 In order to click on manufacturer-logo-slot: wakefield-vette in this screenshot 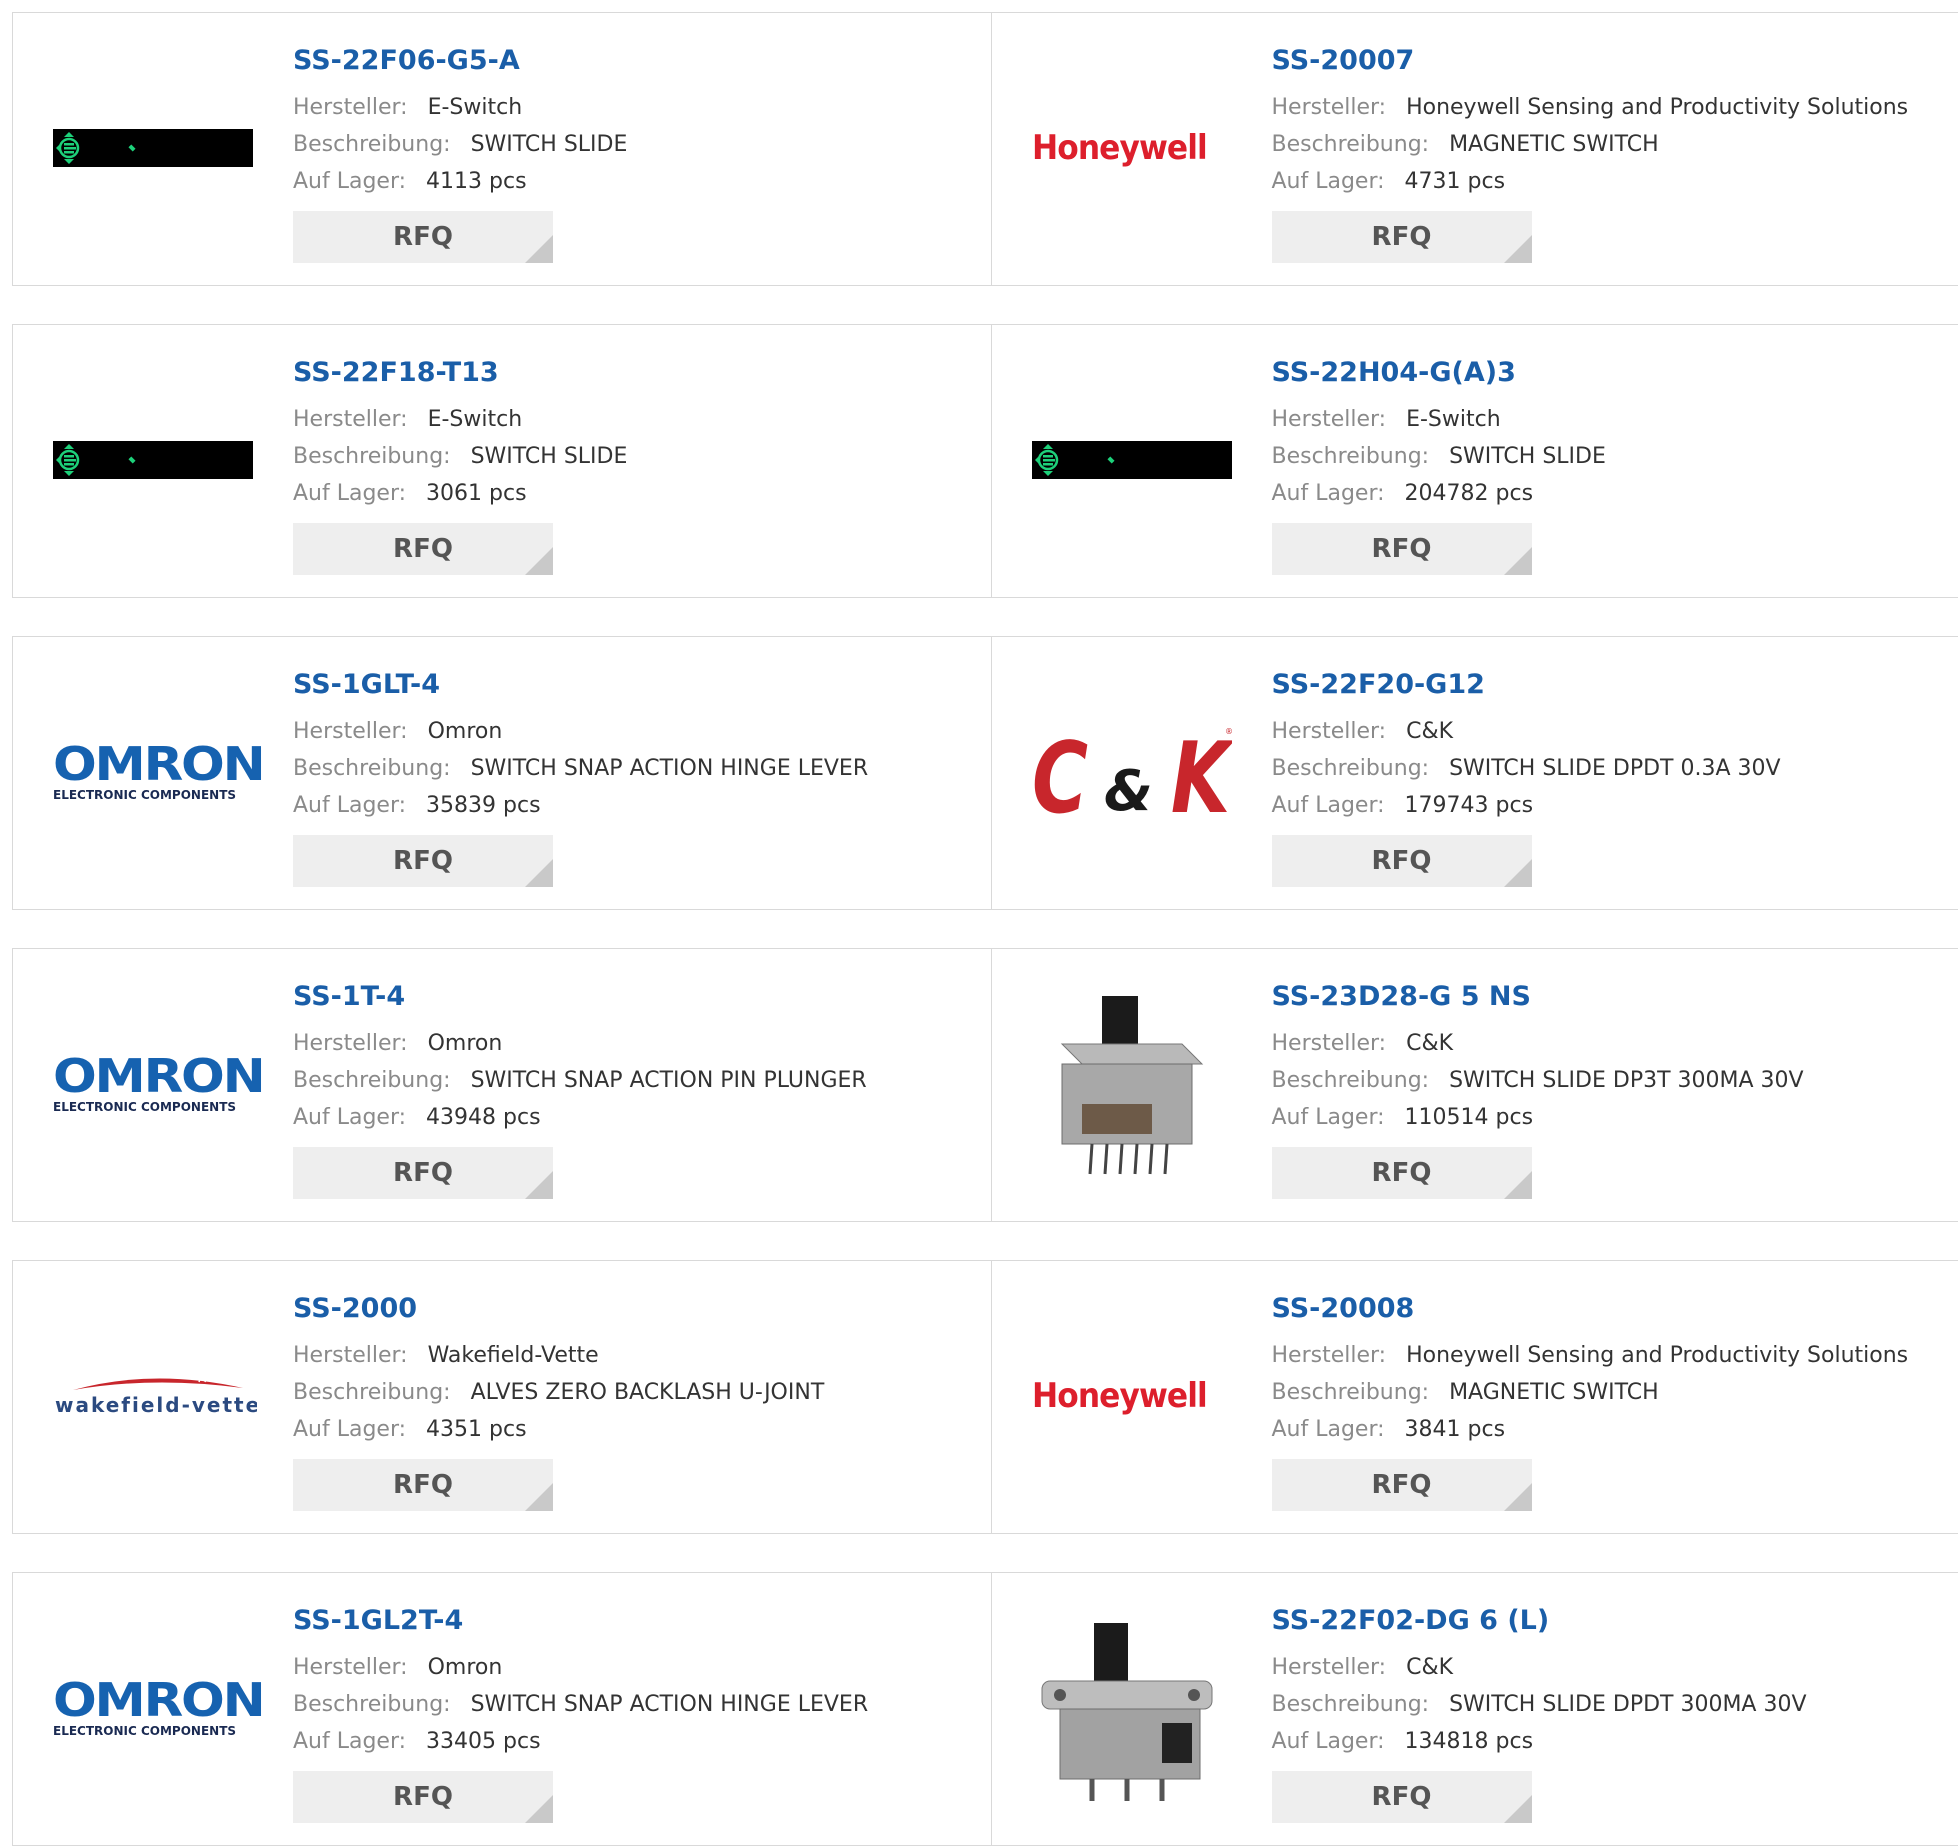, I will do `click(153, 1396)`.